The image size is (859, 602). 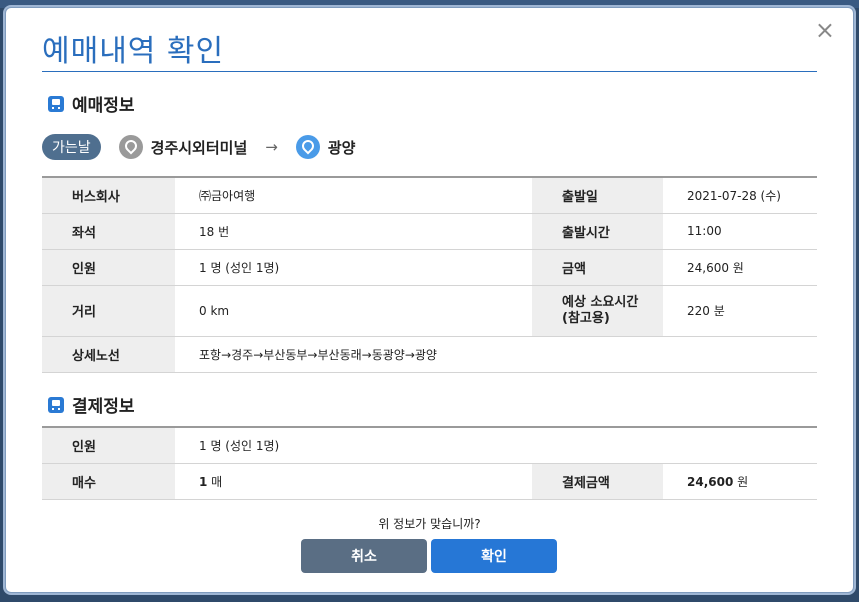 I want to click on origin-pin-icon, so click(x=130, y=147).